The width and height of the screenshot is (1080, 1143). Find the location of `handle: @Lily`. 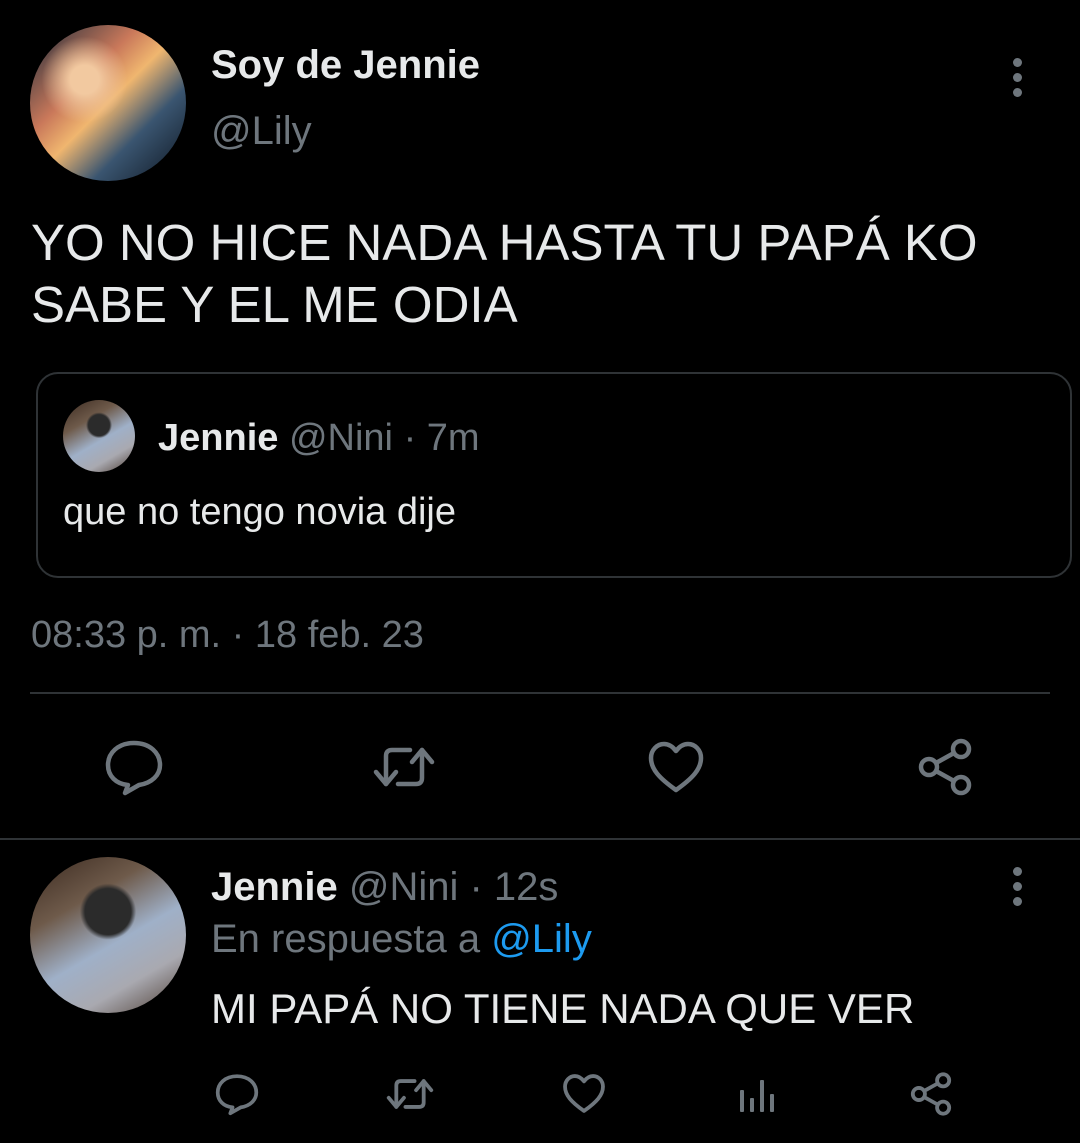

handle: @Lily is located at coordinates (261, 131).